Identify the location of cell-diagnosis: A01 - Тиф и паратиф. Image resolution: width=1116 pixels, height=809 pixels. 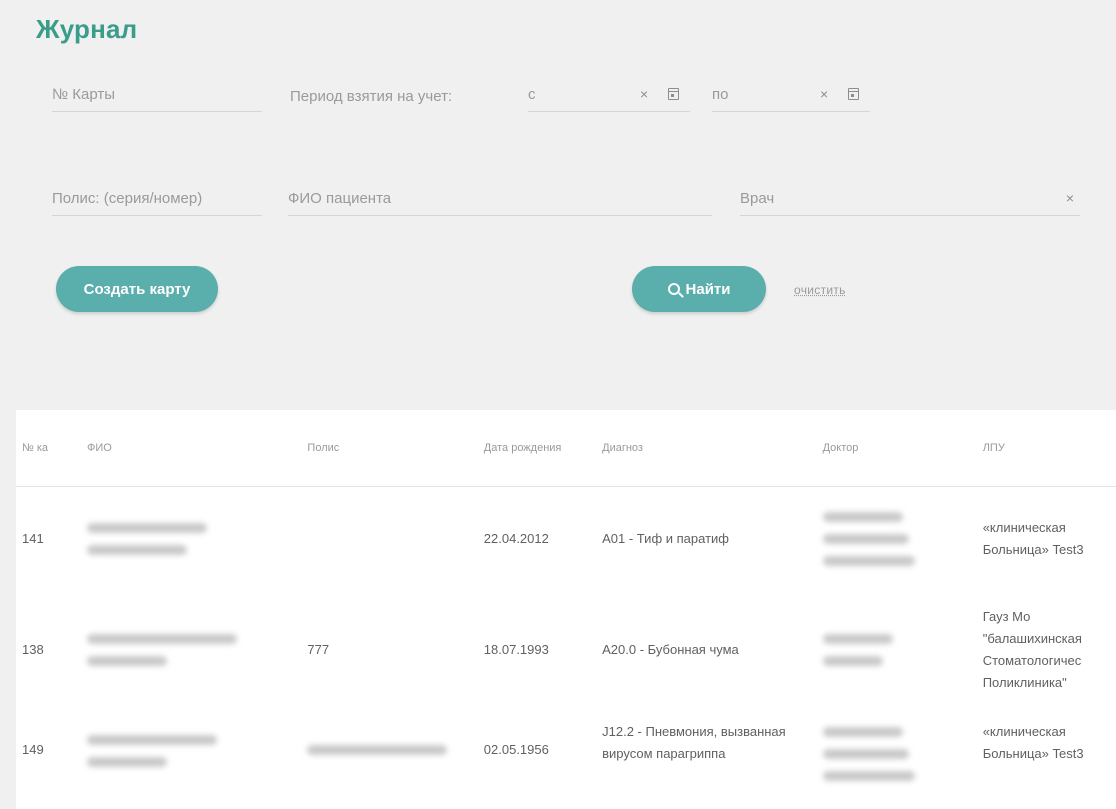
(665, 538).